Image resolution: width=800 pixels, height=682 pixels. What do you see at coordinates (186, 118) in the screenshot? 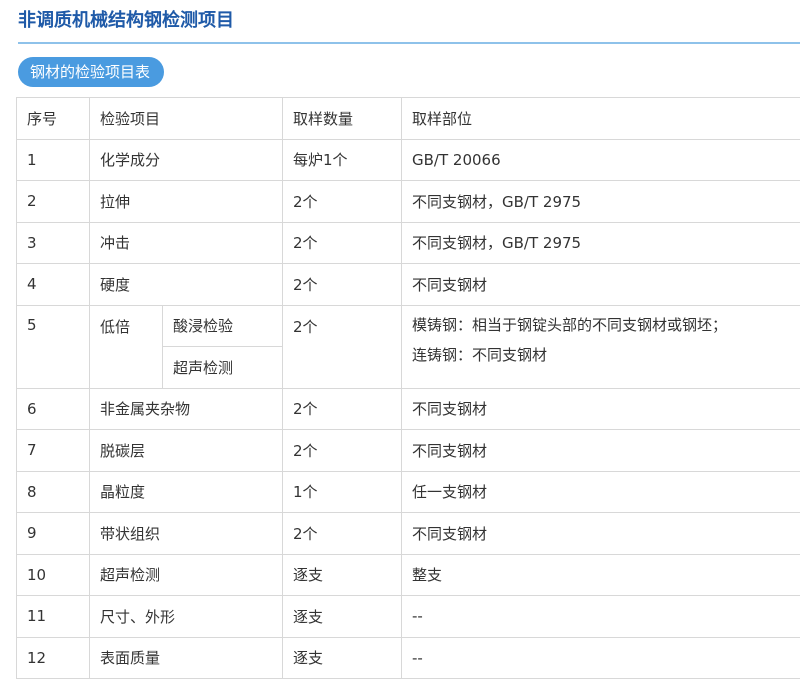
I see `header-item: 检验项目` at bounding box center [186, 118].